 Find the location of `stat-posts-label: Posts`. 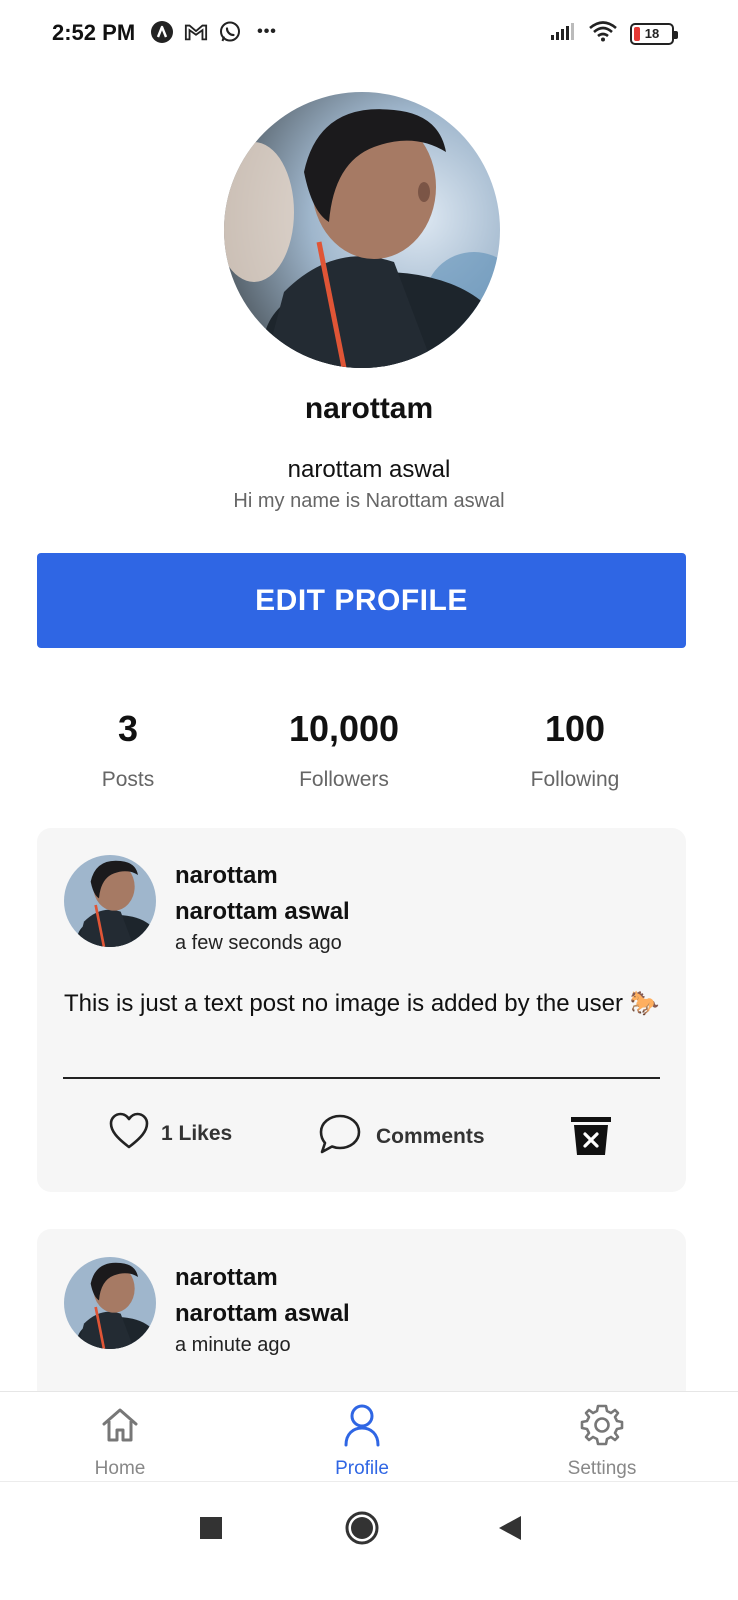

stat-posts-label: Posts is located at coordinates (128, 779).